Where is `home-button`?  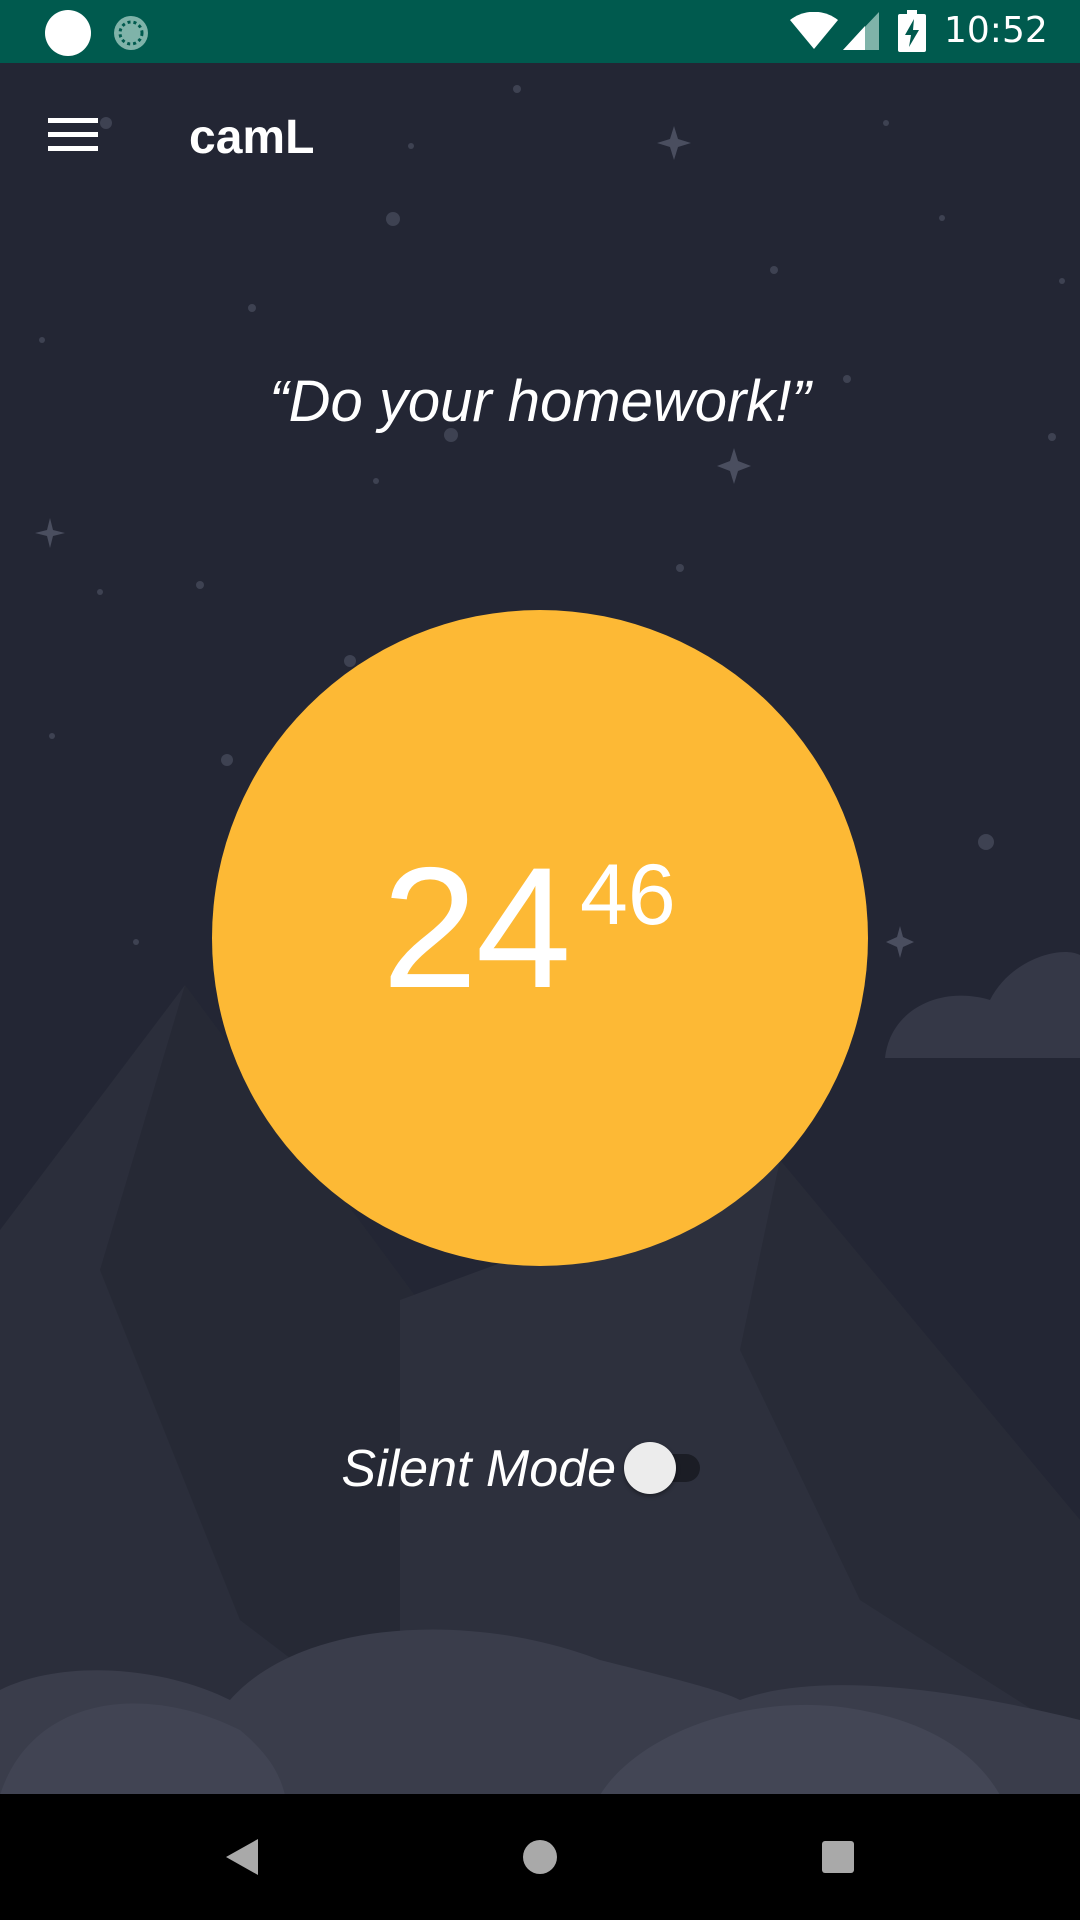
home-button is located at coordinates (540, 1857).